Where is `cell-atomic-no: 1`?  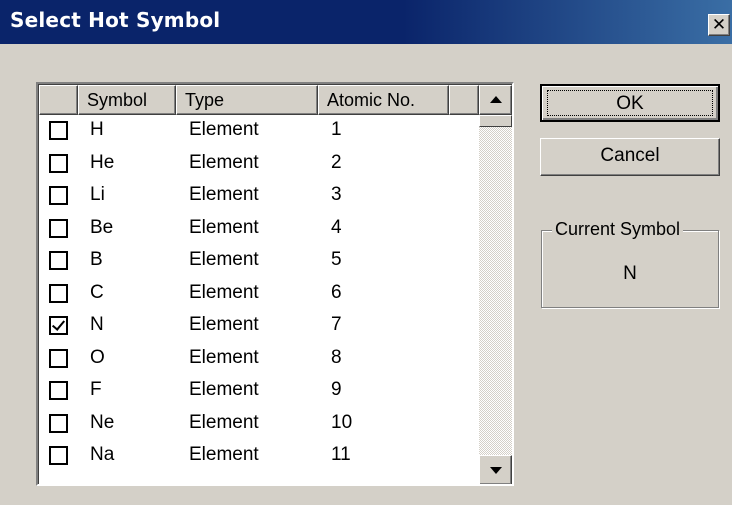
cell-atomic-no: 1 is located at coordinates (336, 129).